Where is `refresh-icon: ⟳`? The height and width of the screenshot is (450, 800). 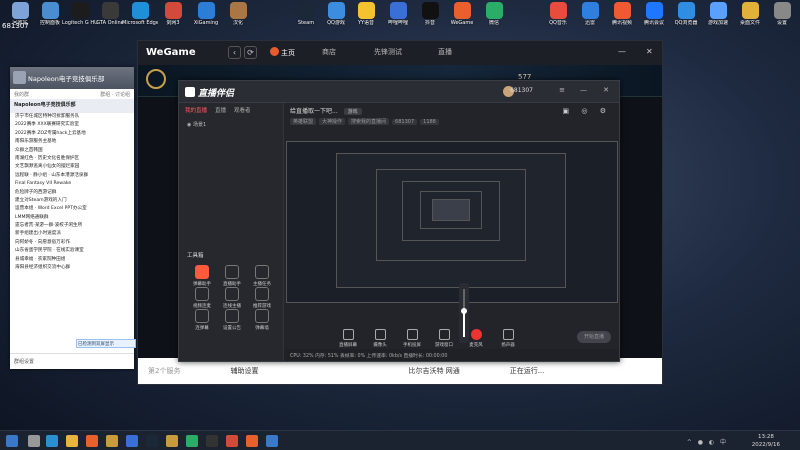 refresh-icon: ⟳ is located at coordinates (250, 52).